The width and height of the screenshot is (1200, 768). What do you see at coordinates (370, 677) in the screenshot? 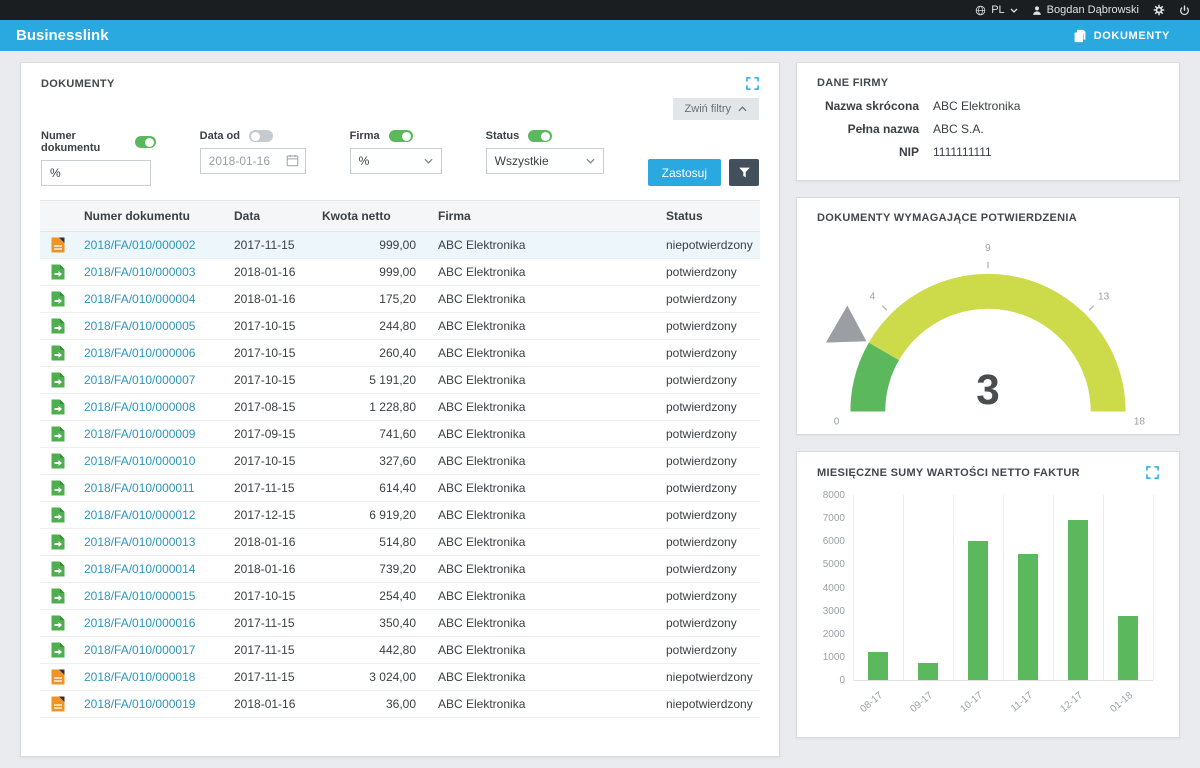
I see `cell-amount: 3 024,00` at bounding box center [370, 677].